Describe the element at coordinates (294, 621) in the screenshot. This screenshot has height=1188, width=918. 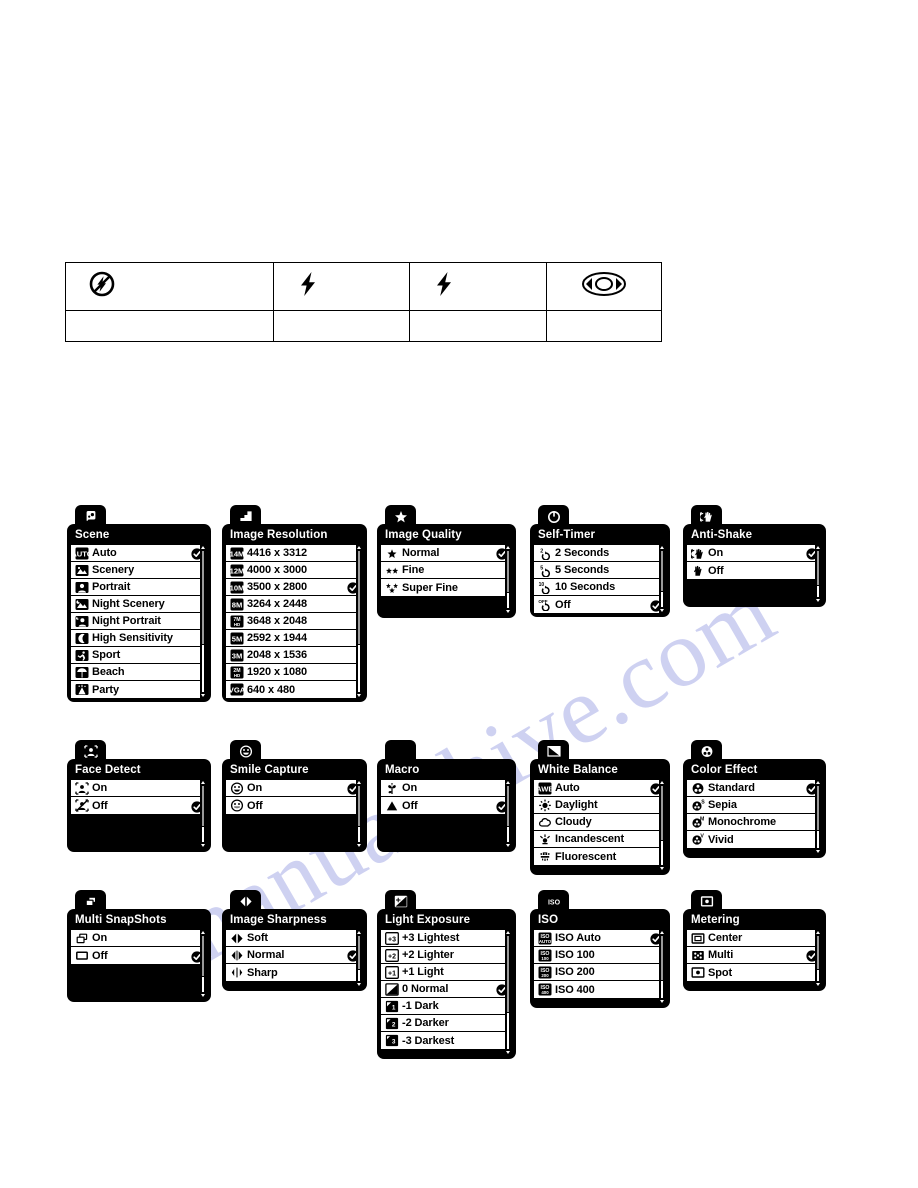
I see `menu-option-image-resolution-3648-x-2048: 7M HD 3648 x 2048` at that location.